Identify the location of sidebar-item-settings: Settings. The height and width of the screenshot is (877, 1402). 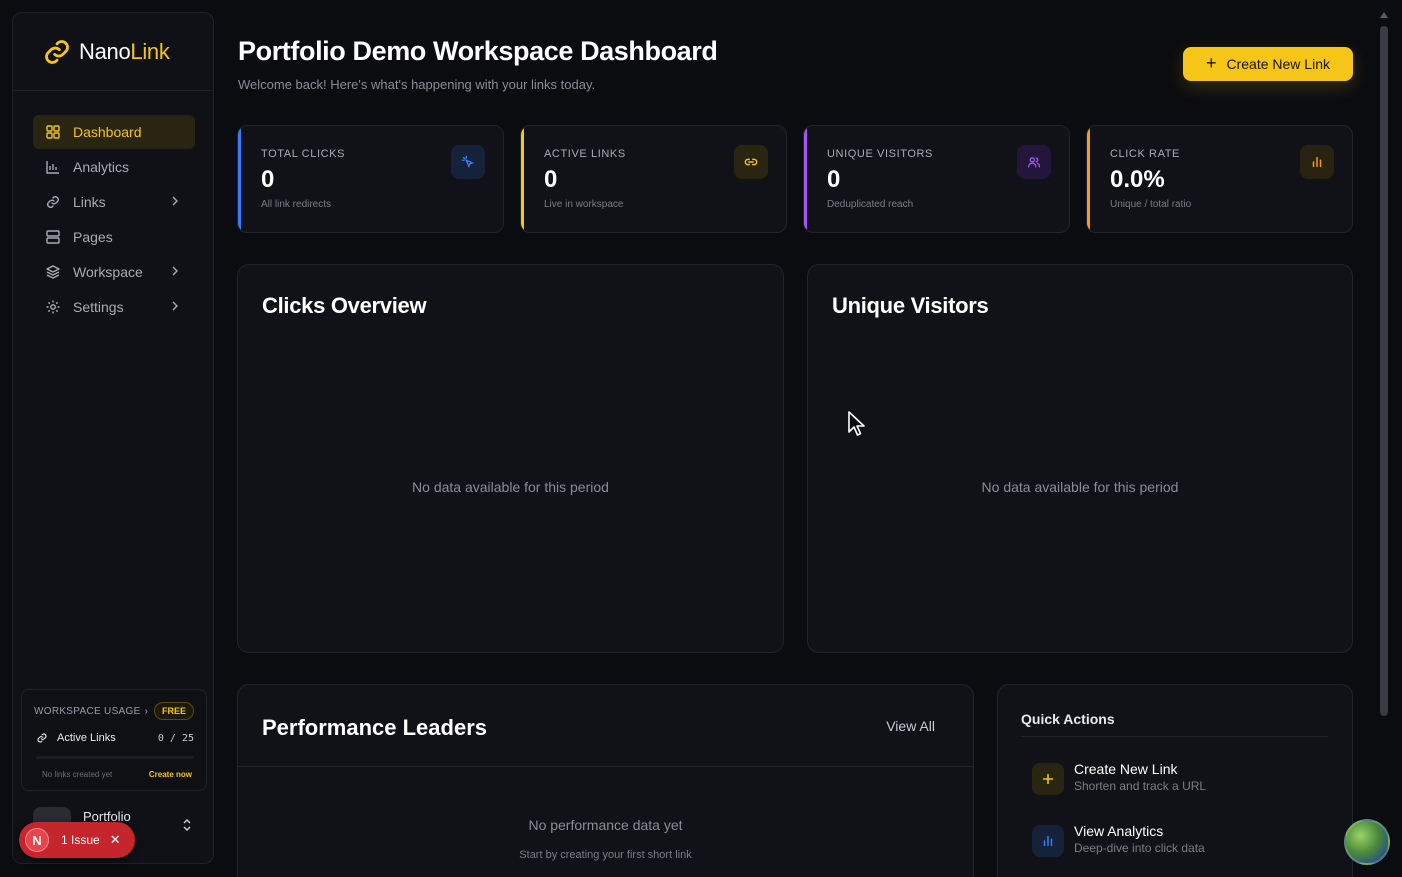
(114, 307).